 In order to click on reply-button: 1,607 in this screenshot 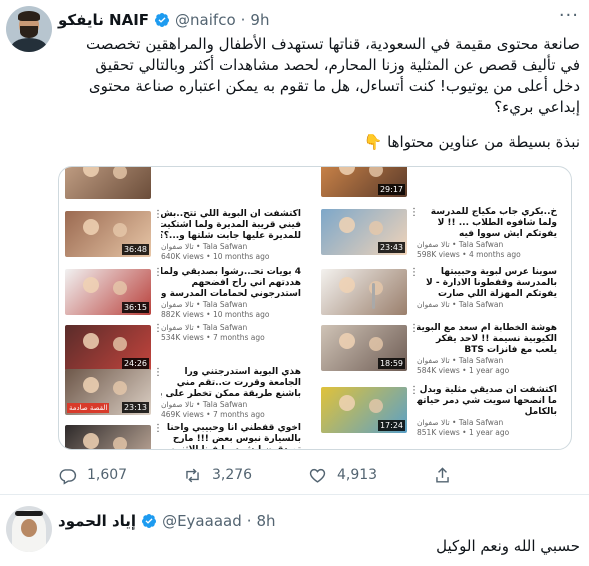, I will do `click(120, 475)`.